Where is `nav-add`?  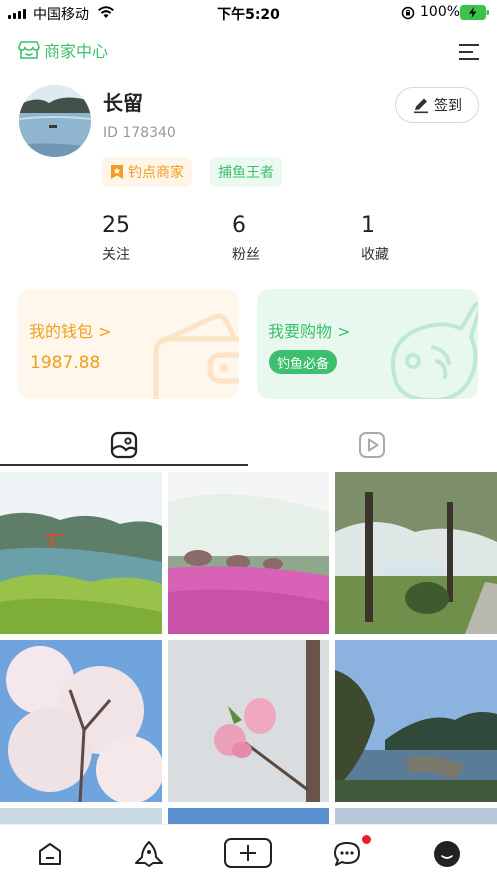
nav-add is located at coordinates (248, 853).